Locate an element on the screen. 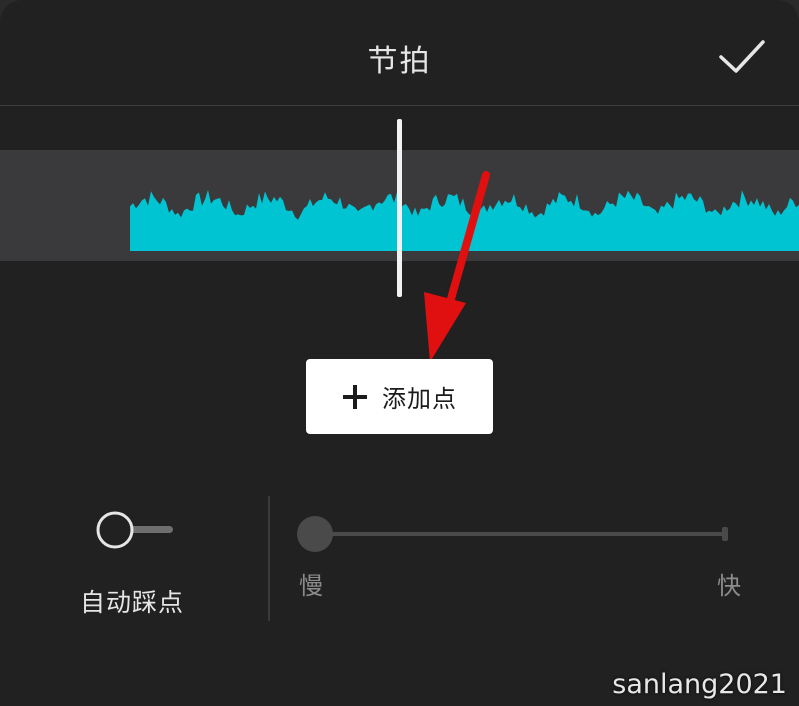 The width and height of the screenshot is (799, 706). vertical-divider is located at coordinates (269, 558).